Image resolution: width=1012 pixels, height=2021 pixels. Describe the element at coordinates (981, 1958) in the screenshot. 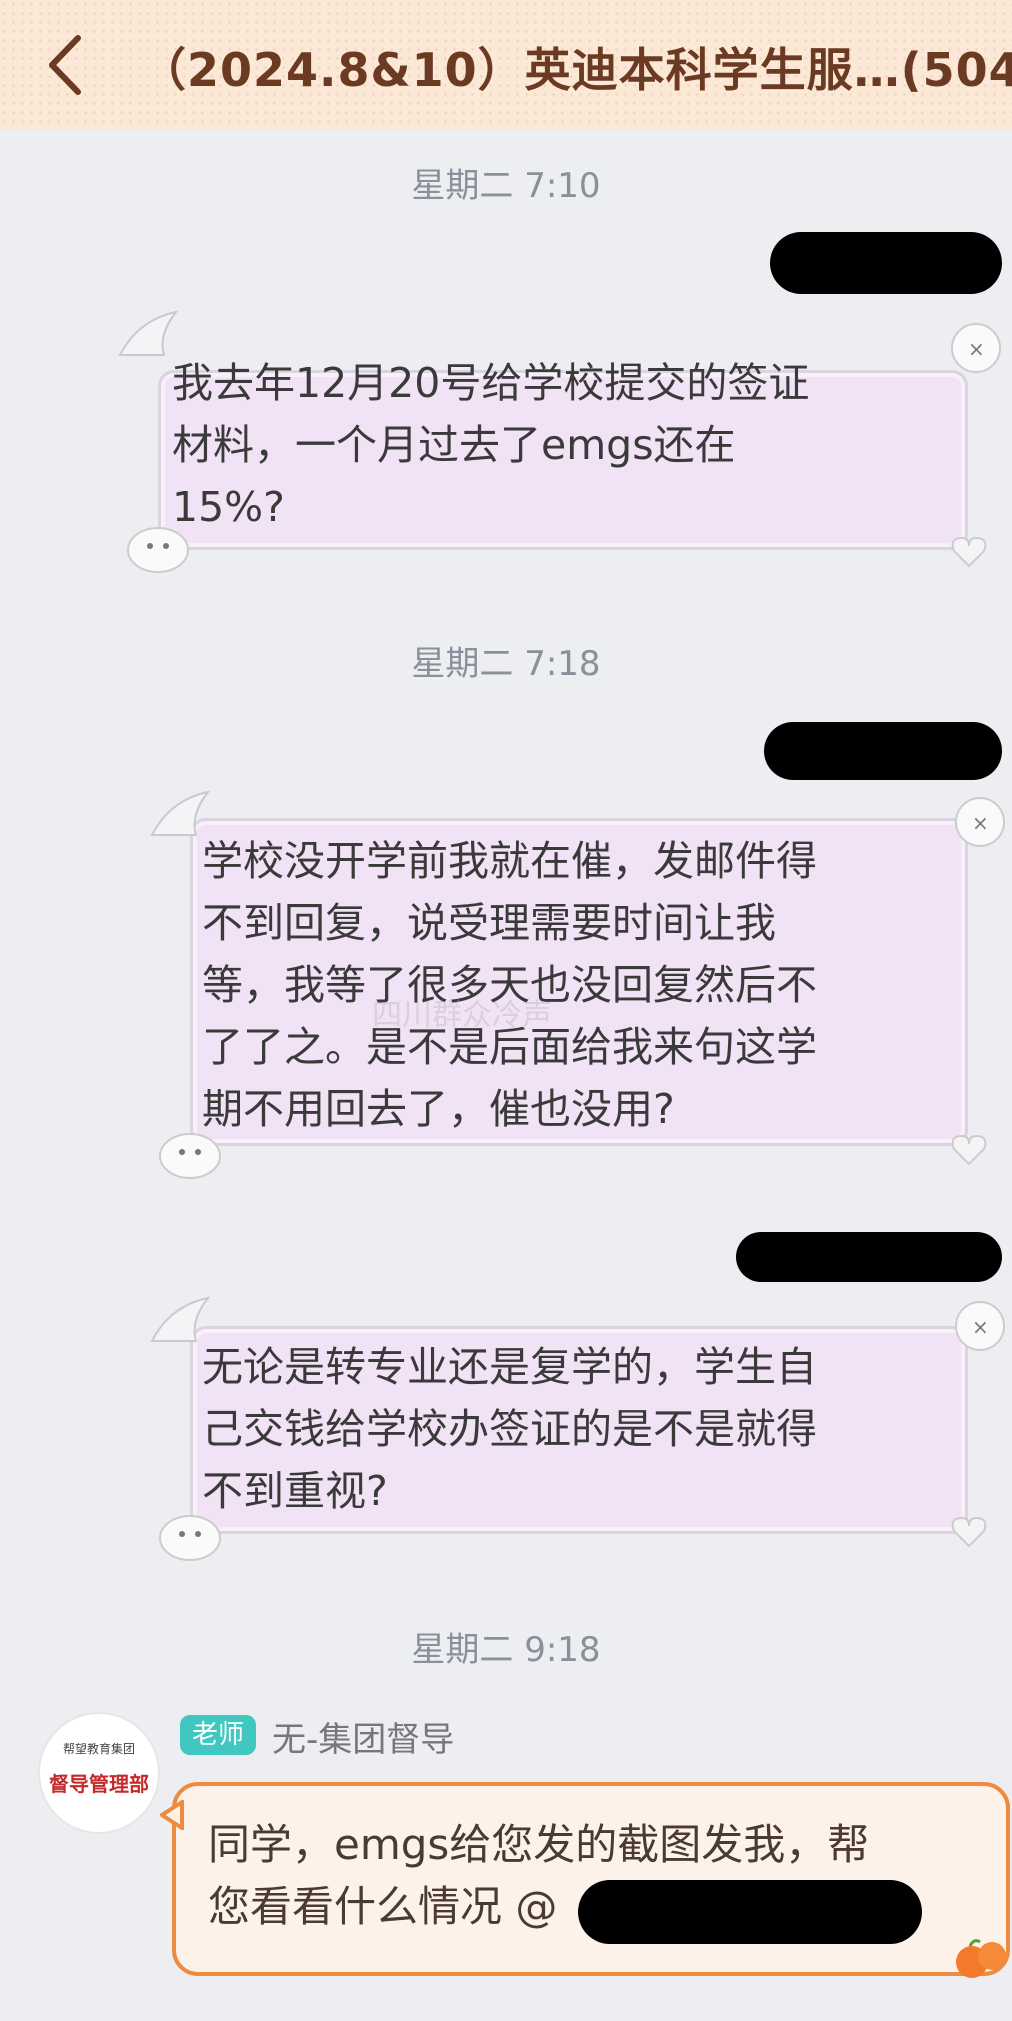

I see `orange-fruit-decoration-icon` at that location.